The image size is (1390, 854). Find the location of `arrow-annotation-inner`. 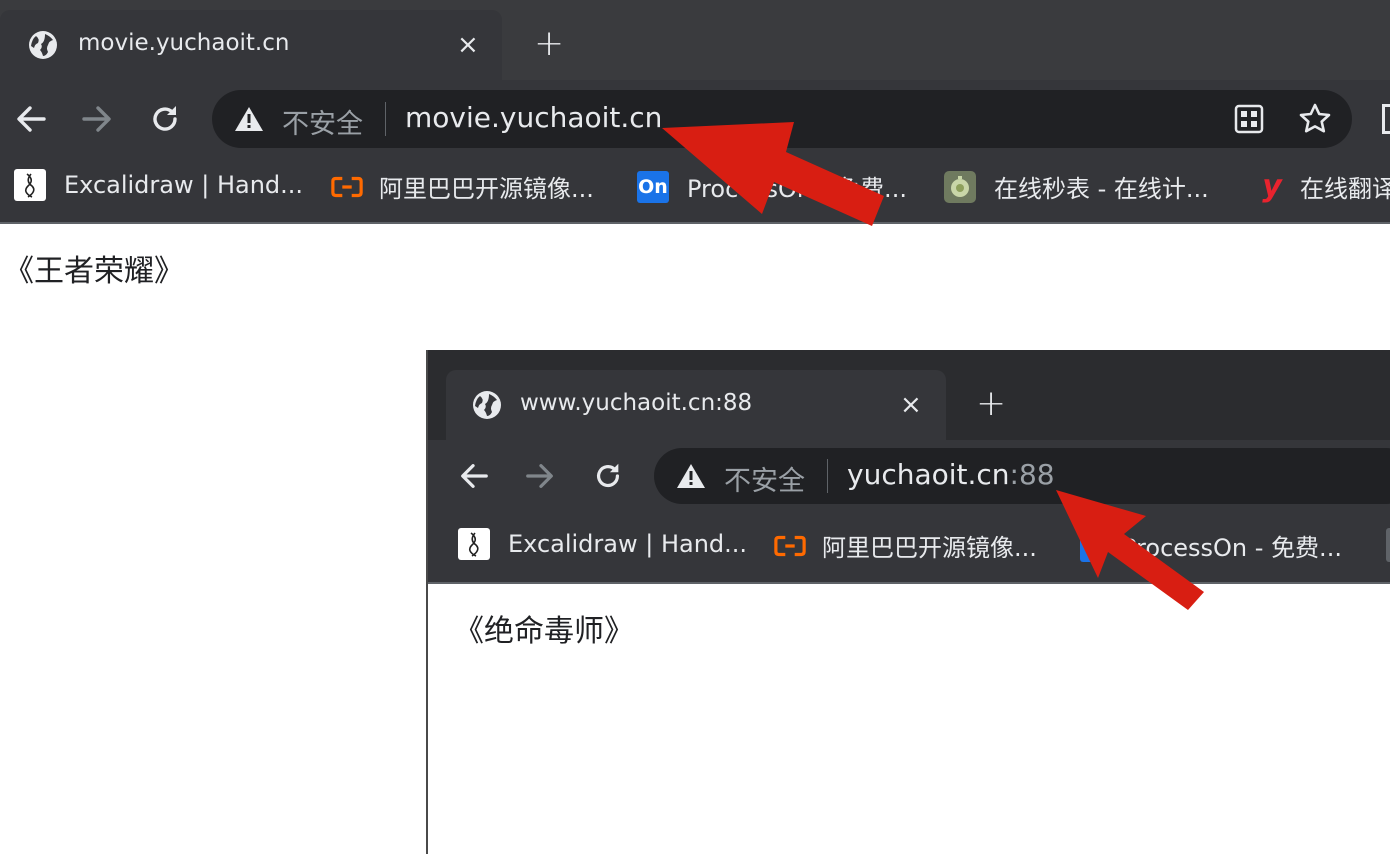

arrow-annotation-inner is located at coordinates (1130, 550).